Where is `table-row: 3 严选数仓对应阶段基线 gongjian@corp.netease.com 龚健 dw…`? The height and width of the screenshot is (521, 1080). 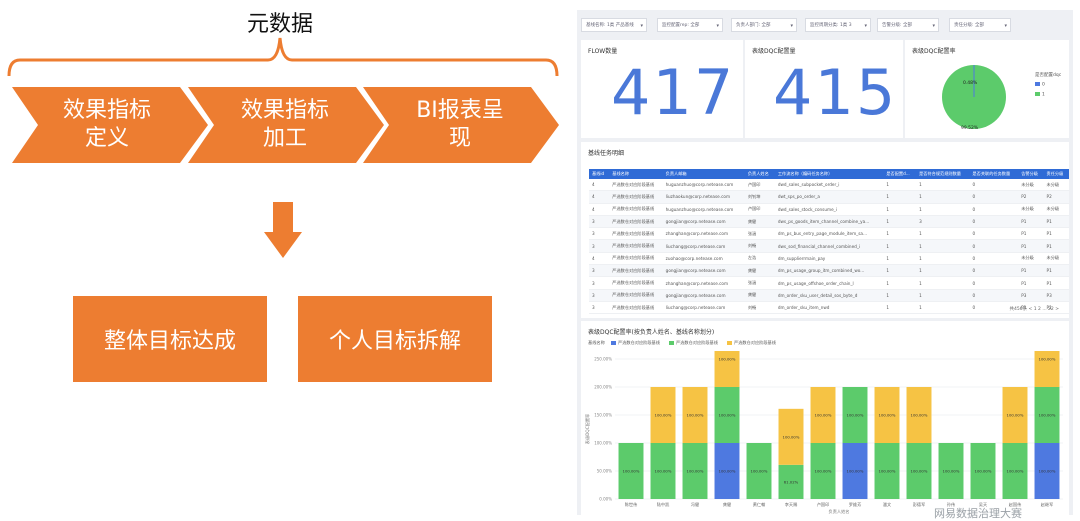
table-row: 3 严选数仓对应阶段基线 gongjian@corp.netease.com 龚健 dw… is located at coordinates (829, 222).